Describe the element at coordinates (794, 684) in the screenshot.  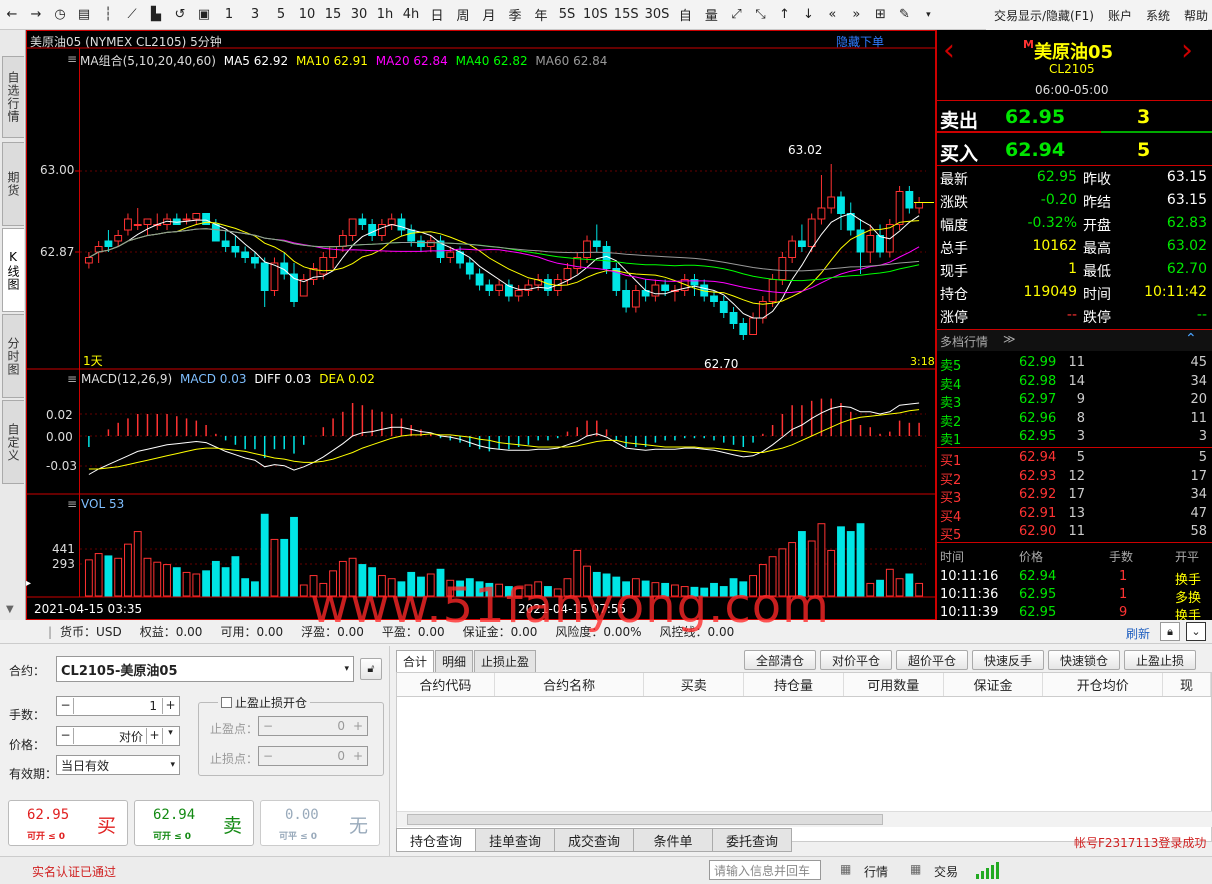
I see `column-header: 持仓量` at that location.